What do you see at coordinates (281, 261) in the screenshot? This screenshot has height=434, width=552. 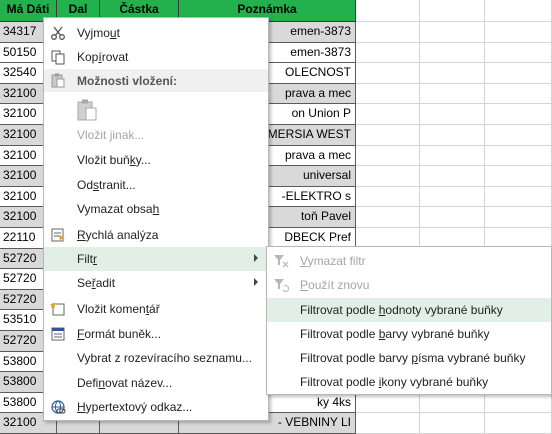 I see `clear-filter-icon` at bounding box center [281, 261].